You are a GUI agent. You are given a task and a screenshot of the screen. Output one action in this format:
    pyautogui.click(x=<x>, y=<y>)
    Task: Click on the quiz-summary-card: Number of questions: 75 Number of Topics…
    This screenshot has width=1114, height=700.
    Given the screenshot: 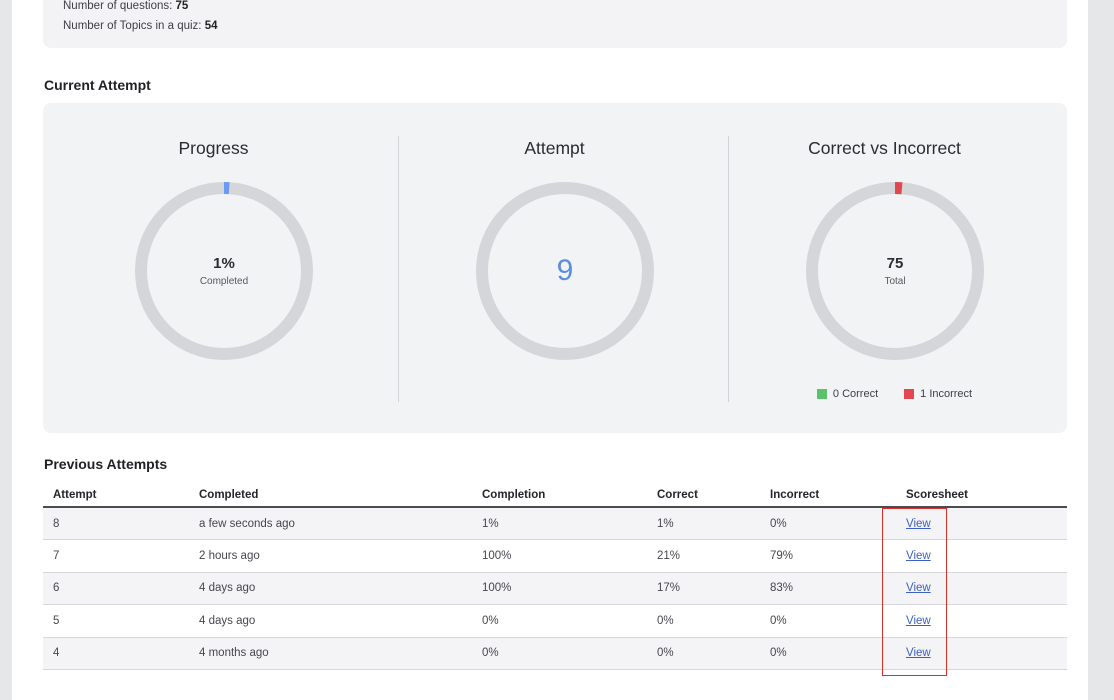 What is the action you would take?
    pyautogui.click(x=555, y=24)
    